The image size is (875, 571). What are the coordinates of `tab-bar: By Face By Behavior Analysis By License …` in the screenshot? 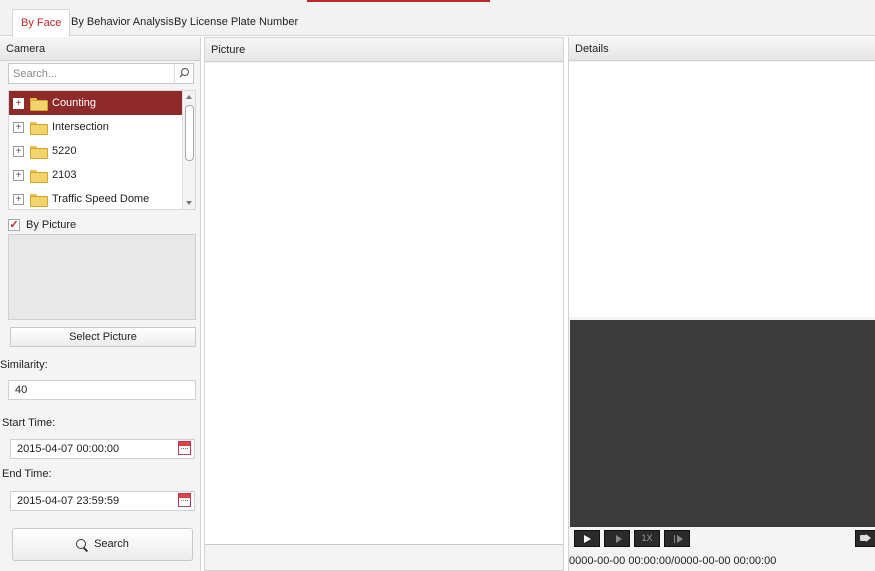 It's located at (437, 18).